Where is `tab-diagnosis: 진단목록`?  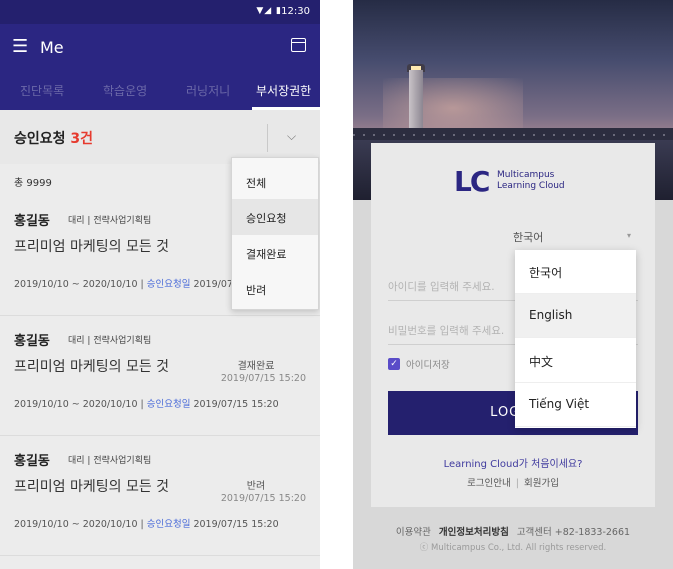 tab-diagnosis: 진단목록 is located at coordinates (42, 90).